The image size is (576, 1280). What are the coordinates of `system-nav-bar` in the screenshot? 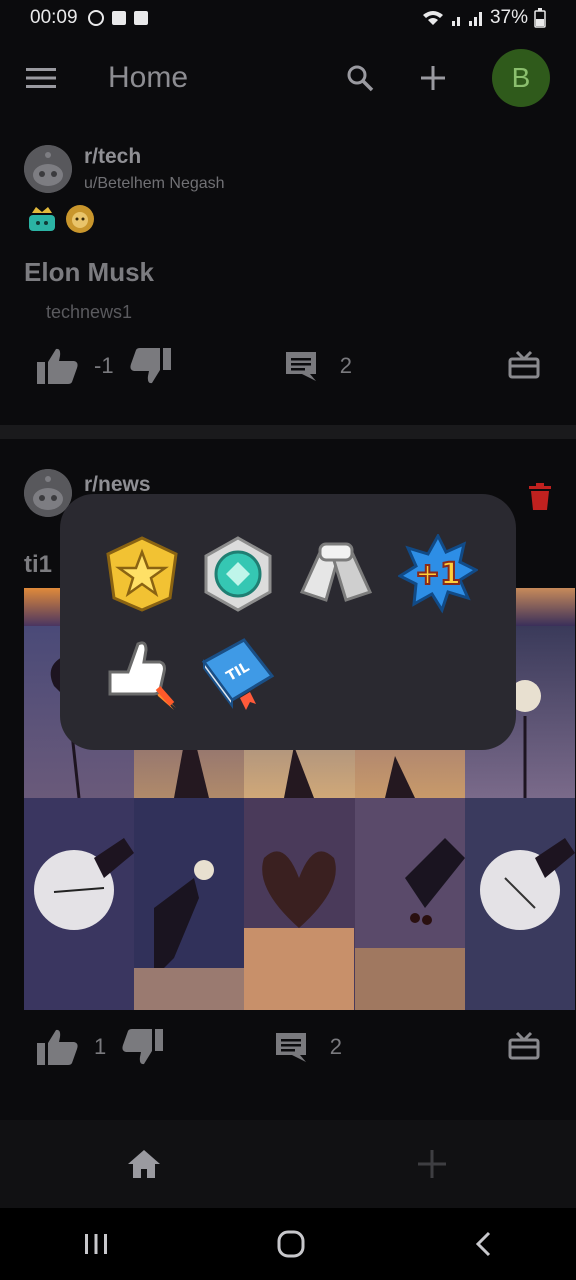 It's located at (288, 1244).